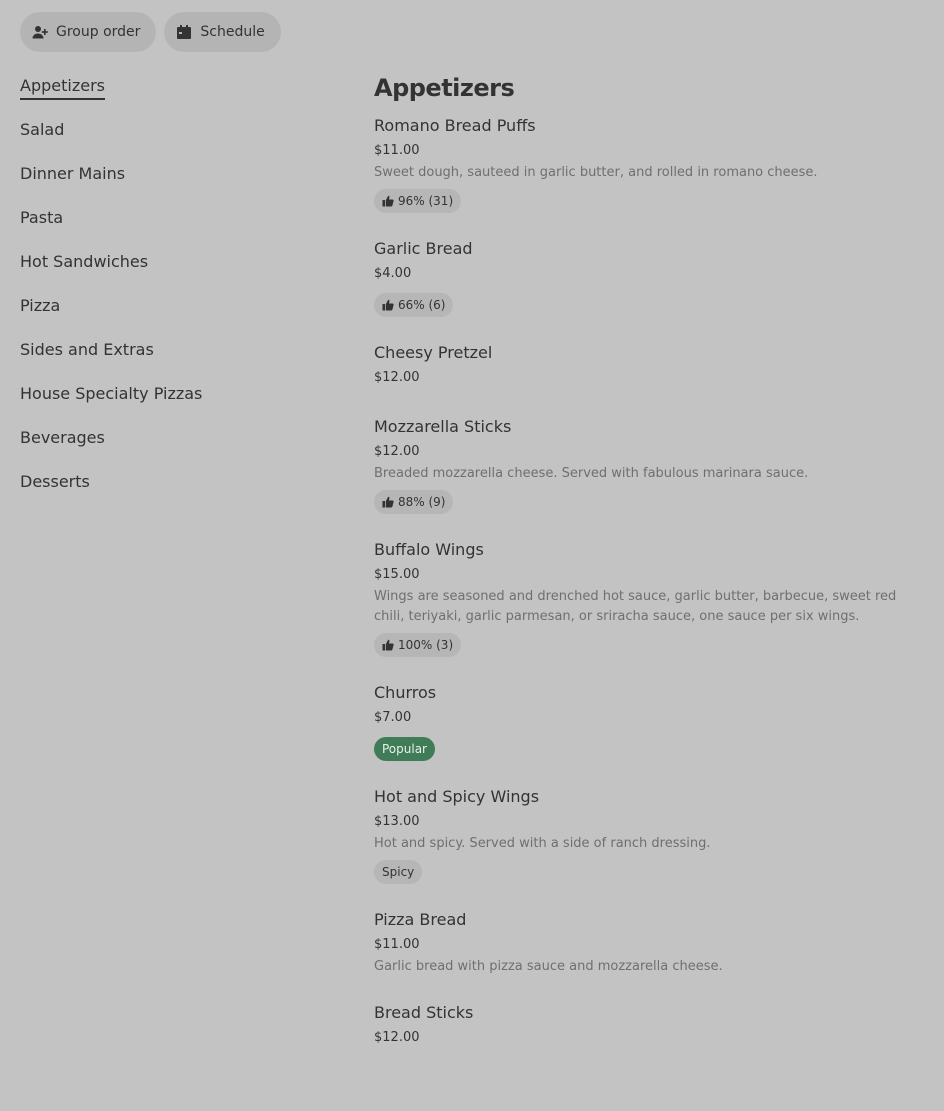 Image resolution: width=944 pixels, height=1111 pixels. What do you see at coordinates (55, 481) in the screenshot?
I see `sidebar-item-label: Desserts` at bounding box center [55, 481].